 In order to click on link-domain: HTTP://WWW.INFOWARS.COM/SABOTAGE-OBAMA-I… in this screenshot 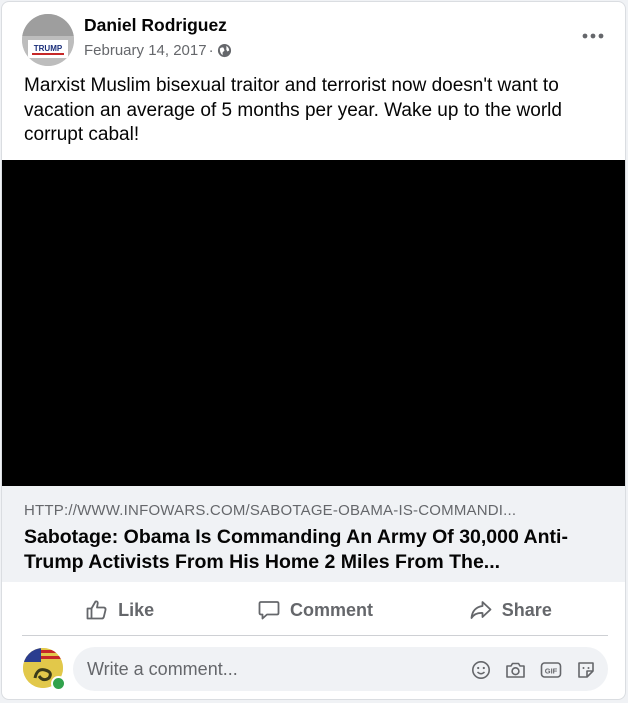, I will do `click(270, 510)`.